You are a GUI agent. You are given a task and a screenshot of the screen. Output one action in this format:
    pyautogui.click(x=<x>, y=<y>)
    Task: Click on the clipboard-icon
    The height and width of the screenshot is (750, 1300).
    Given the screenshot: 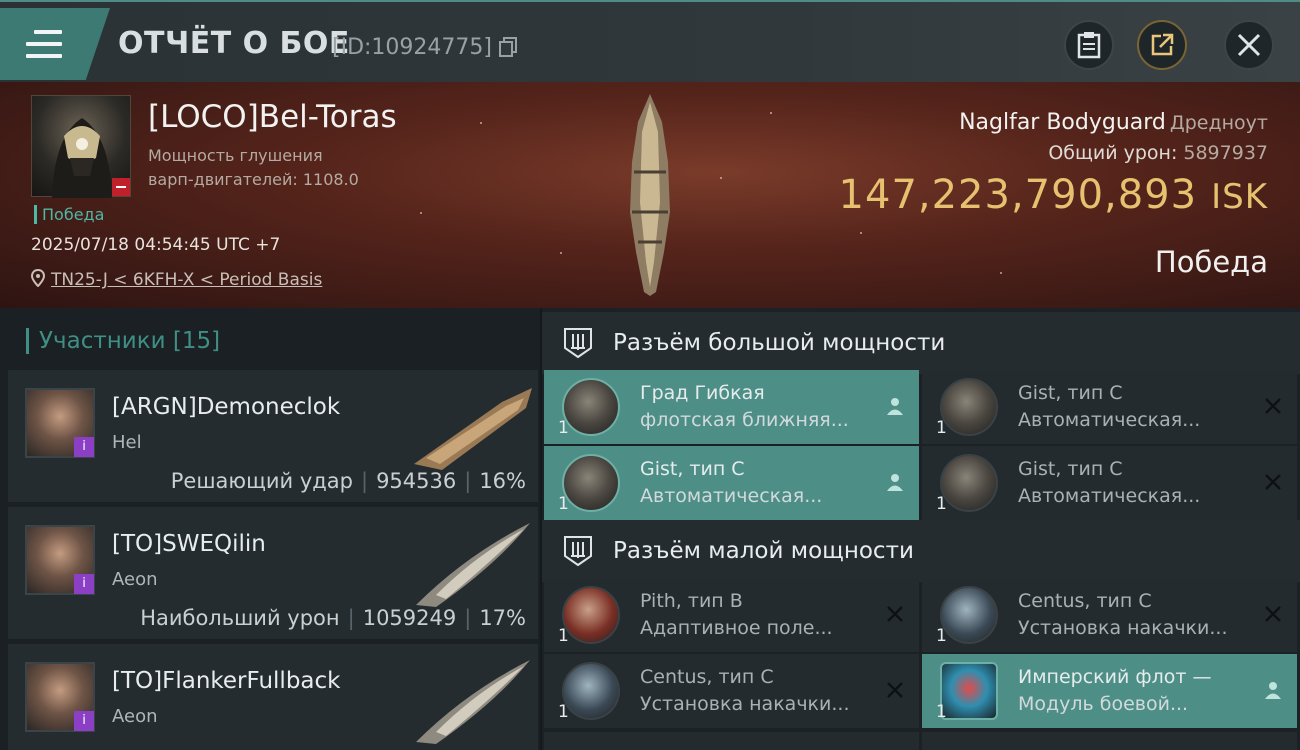 What is the action you would take?
    pyautogui.click(x=1089, y=45)
    